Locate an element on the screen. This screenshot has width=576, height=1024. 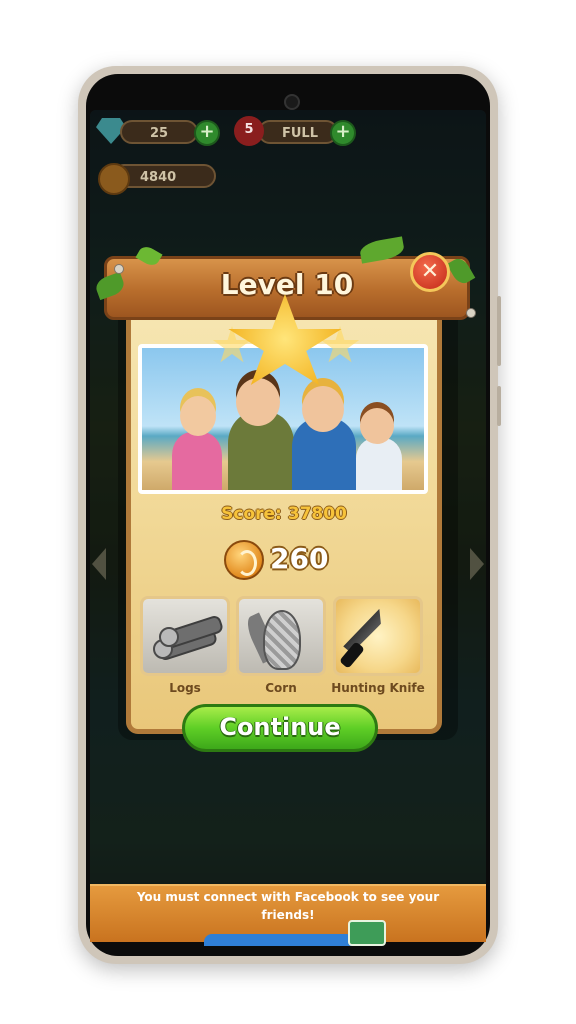
next-arrow-icon is located at coordinates (477, 564).